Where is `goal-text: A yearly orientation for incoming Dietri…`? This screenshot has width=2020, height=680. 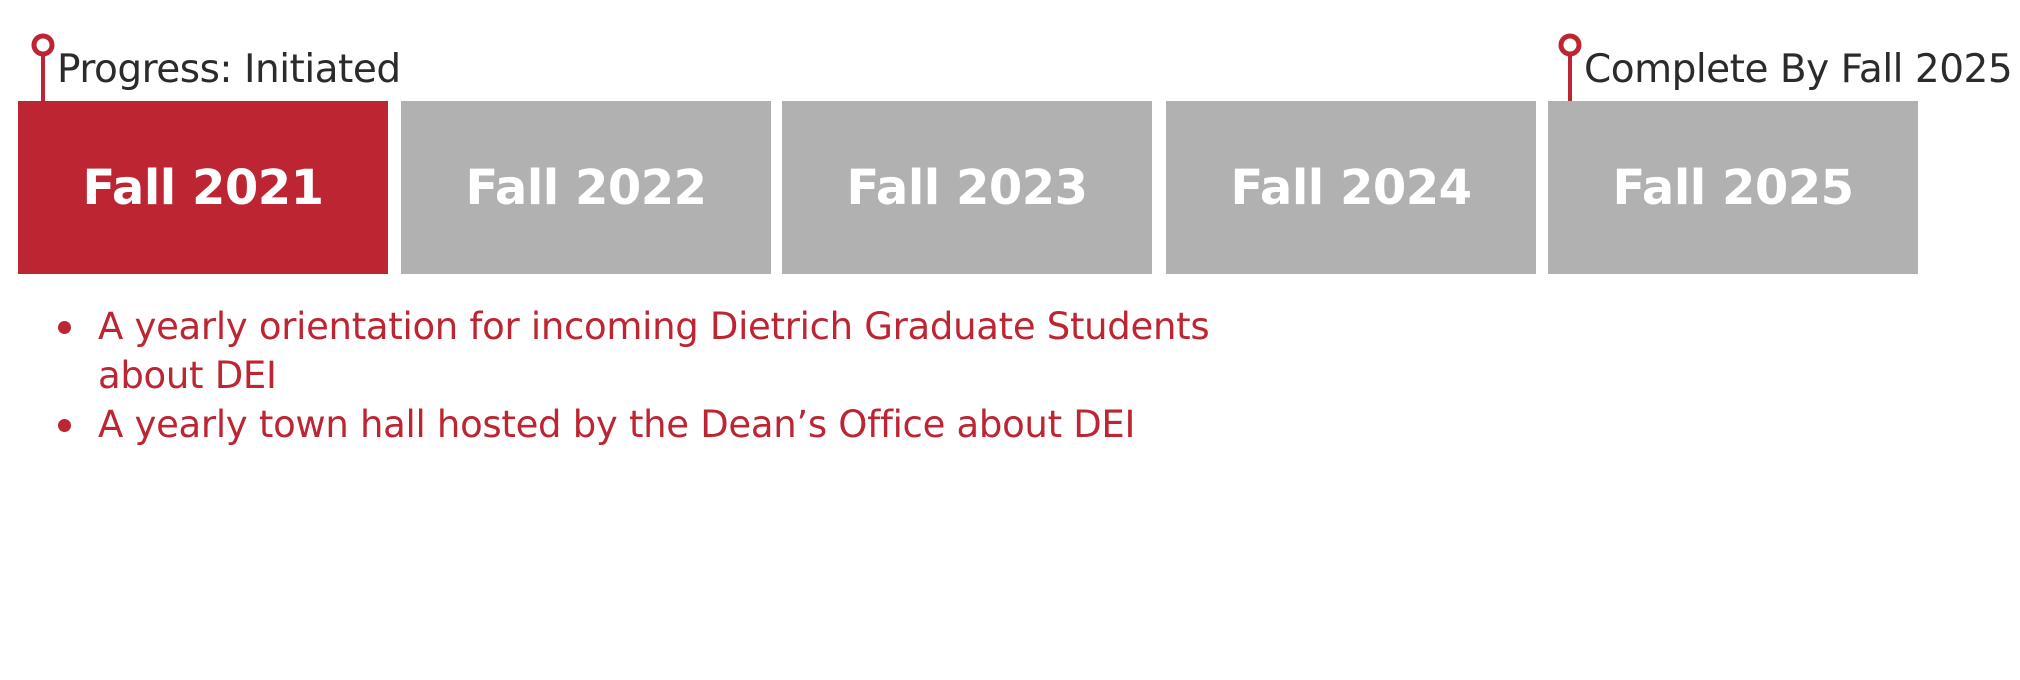
goal-text: A yearly orientation for incoming Dietri… is located at coordinates (654, 351).